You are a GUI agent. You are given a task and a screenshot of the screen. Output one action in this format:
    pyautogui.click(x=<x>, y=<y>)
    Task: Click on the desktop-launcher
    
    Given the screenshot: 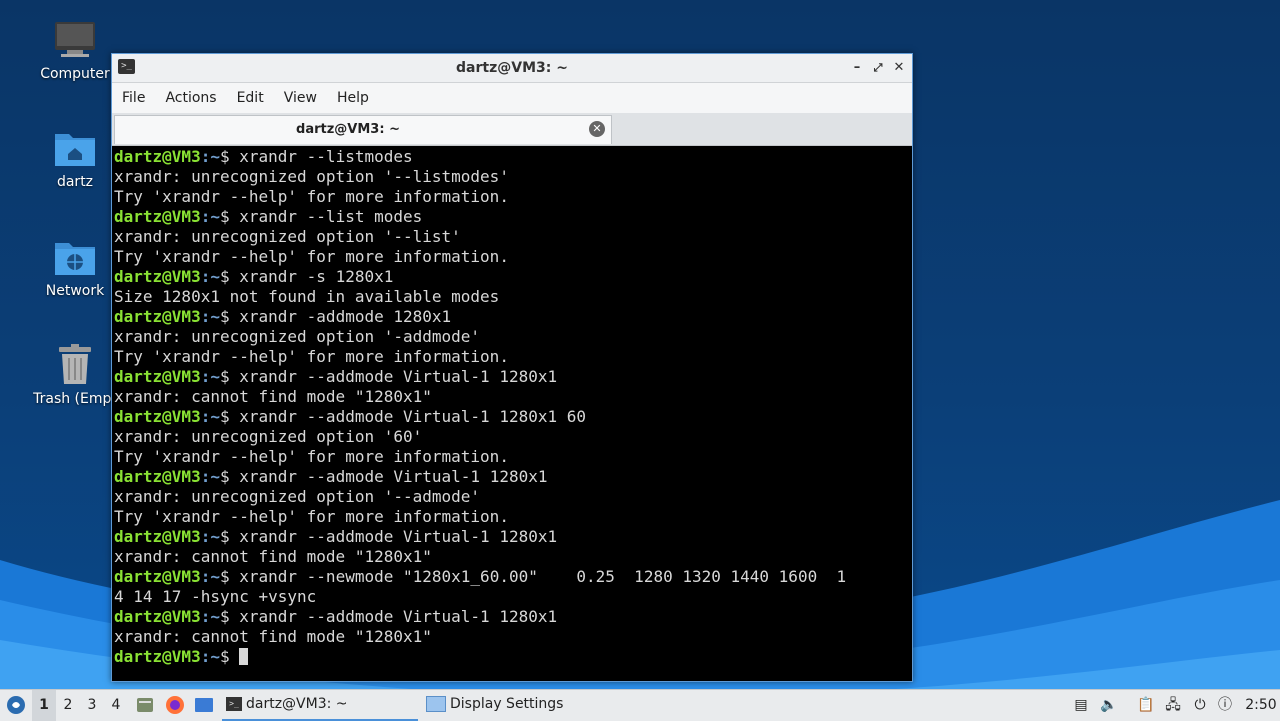 What is the action you would take?
    pyautogui.click(x=204, y=705)
    